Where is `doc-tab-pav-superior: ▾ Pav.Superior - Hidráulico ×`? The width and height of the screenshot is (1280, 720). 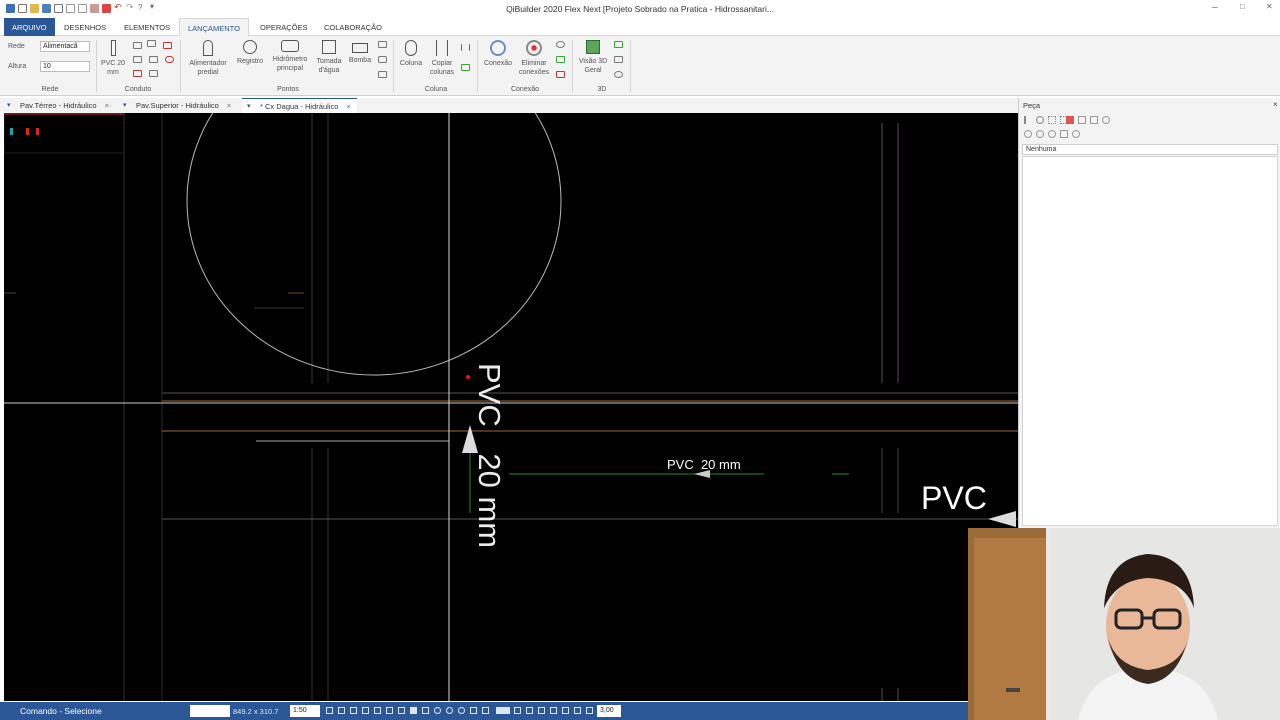 doc-tab-pav-superior: ▾ Pav.Superior - Hidráulico × is located at coordinates (177, 105).